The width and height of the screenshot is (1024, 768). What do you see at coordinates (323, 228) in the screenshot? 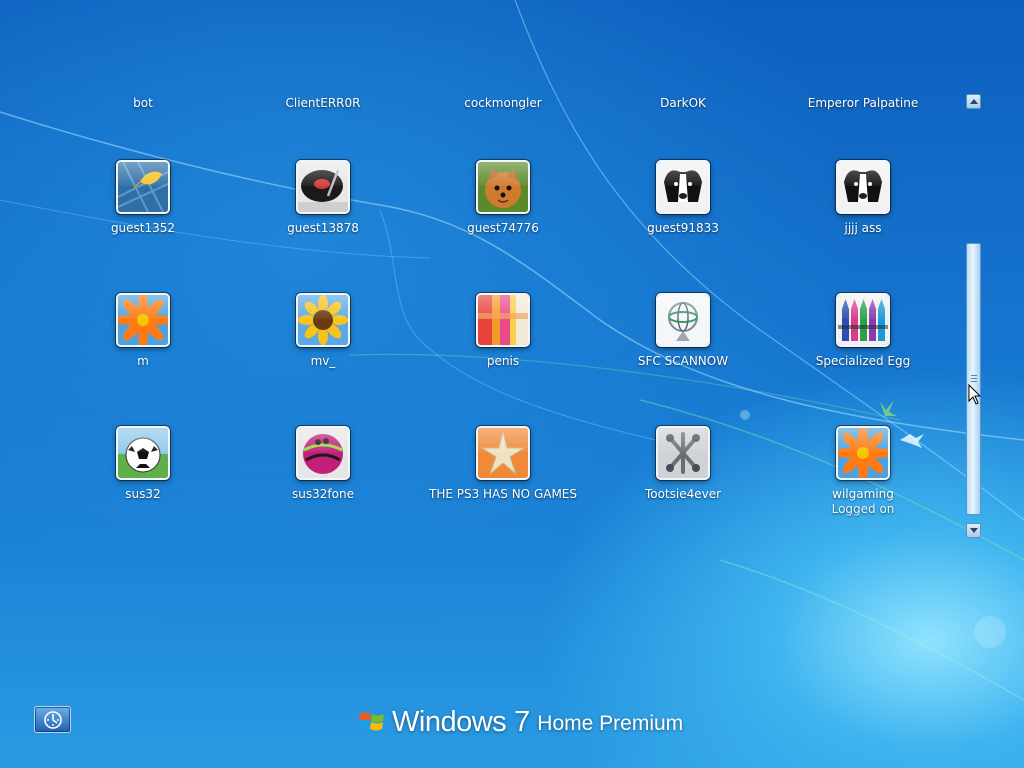
I see `user-name: guest13878` at bounding box center [323, 228].